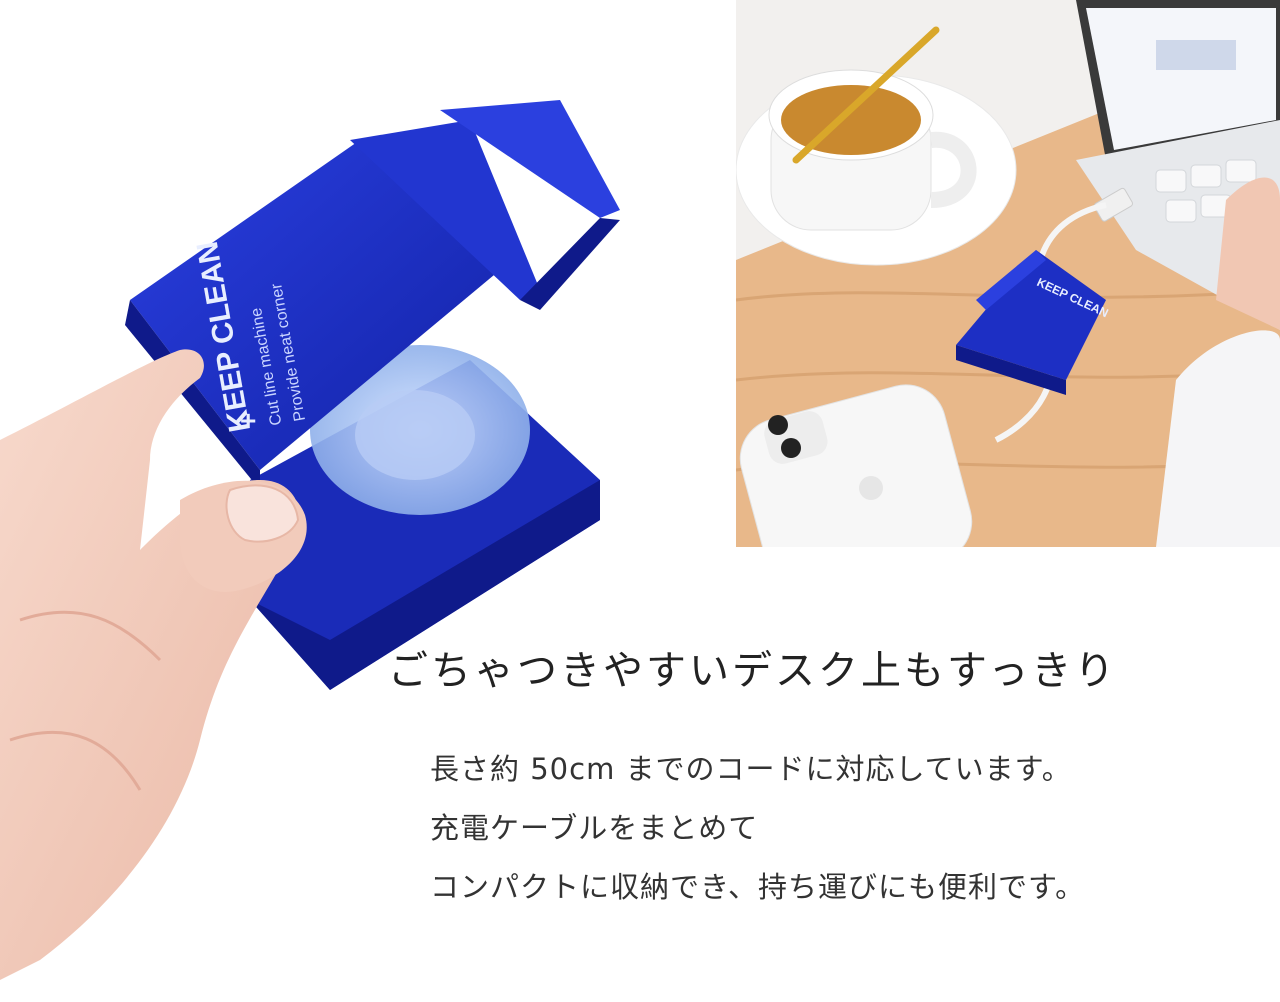  What do you see at coordinates (751, 769) in the screenshot?
I see `description-line-1: 長さ約 50cm までのコードに対応しています。` at bounding box center [751, 769].